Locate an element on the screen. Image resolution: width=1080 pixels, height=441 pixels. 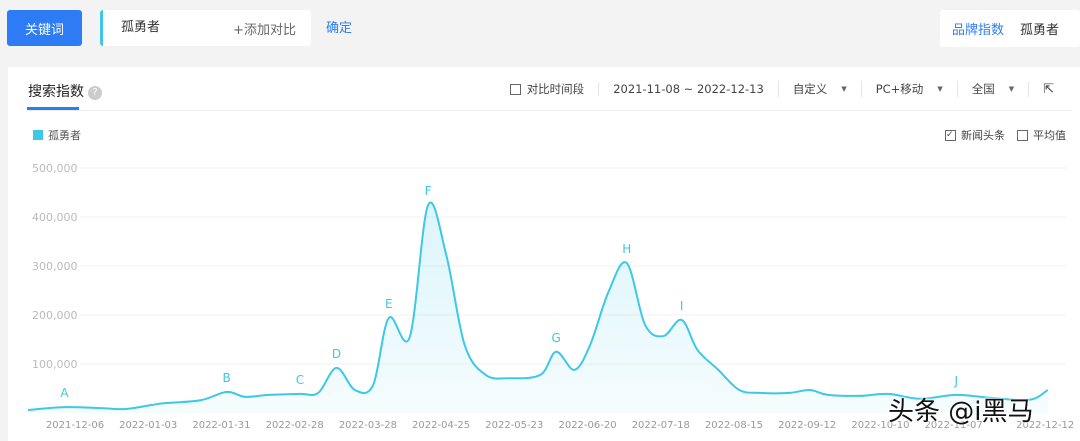
x-tick-label: 2022-08-15 is located at coordinates (734, 425).